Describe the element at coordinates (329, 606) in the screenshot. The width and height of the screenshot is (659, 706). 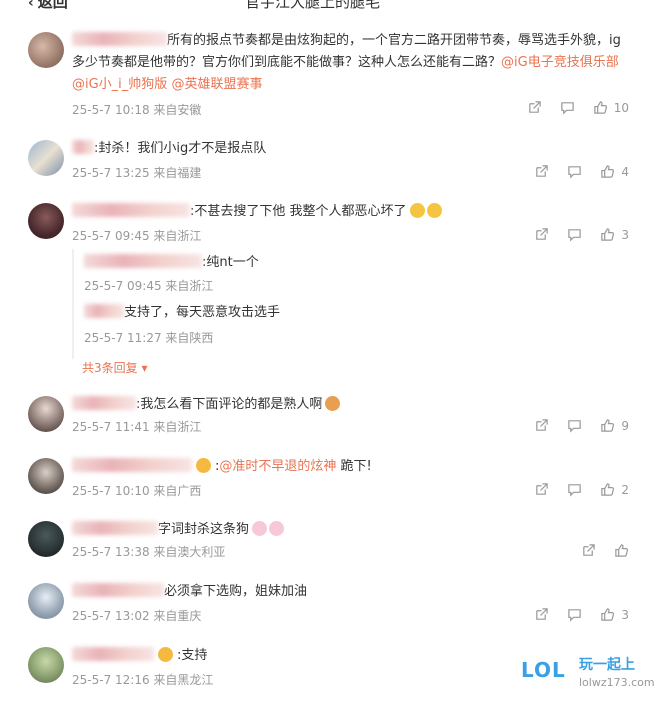
I see `comment-item: 必须拿下选购，姐妹加油 25-5-7 13:02 来自重庆 3` at that location.